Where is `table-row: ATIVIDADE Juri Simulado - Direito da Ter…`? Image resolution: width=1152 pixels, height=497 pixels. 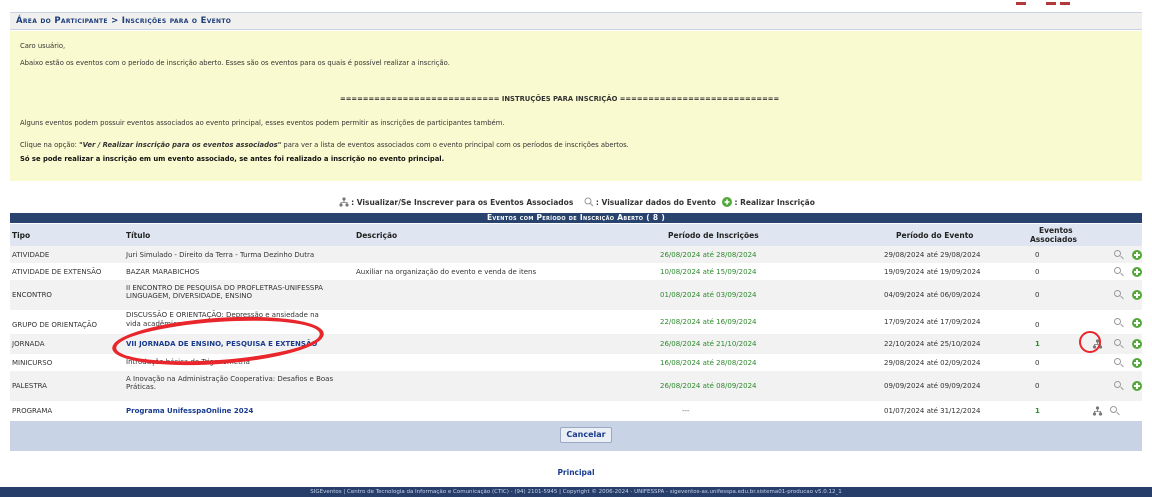
table-row: ATIVIDADE Juri Simulado - Direito da Ter… is located at coordinates (576, 254).